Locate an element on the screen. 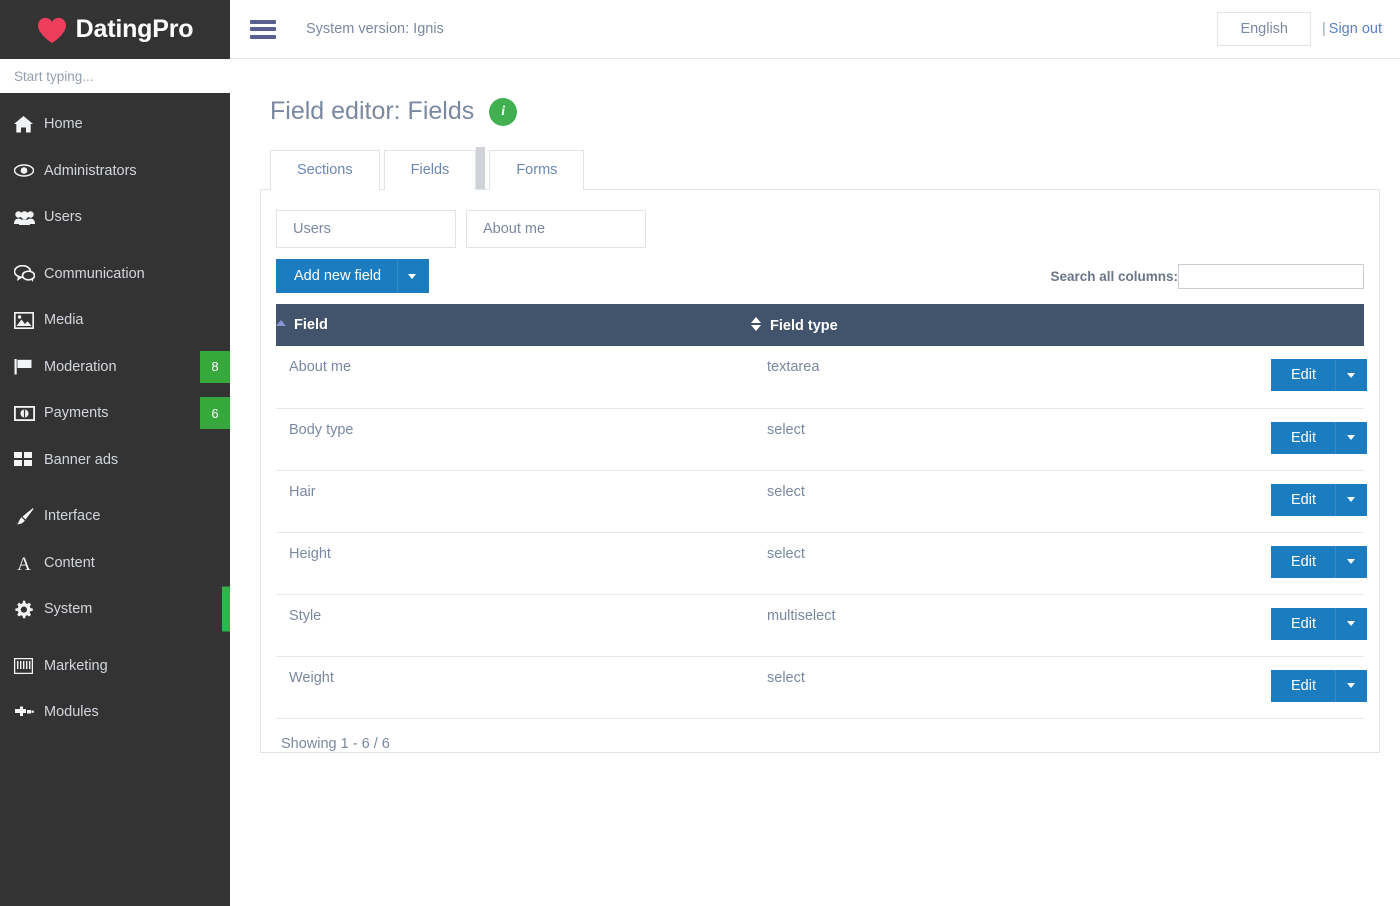 This screenshot has height=906, width=1400. sort-ascending-icon is located at coordinates (281, 323).